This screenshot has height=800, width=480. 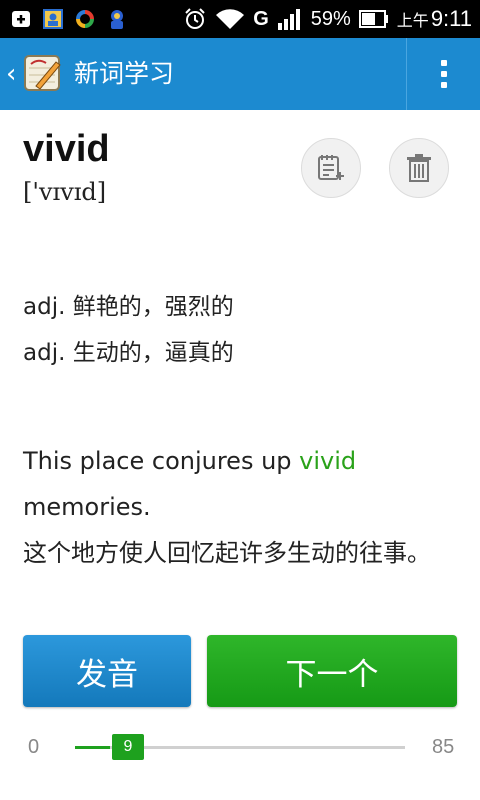 What do you see at coordinates (443, 747) in the screenshot?
I see `progress-max-label: 85` at bounding box center [443, 747].